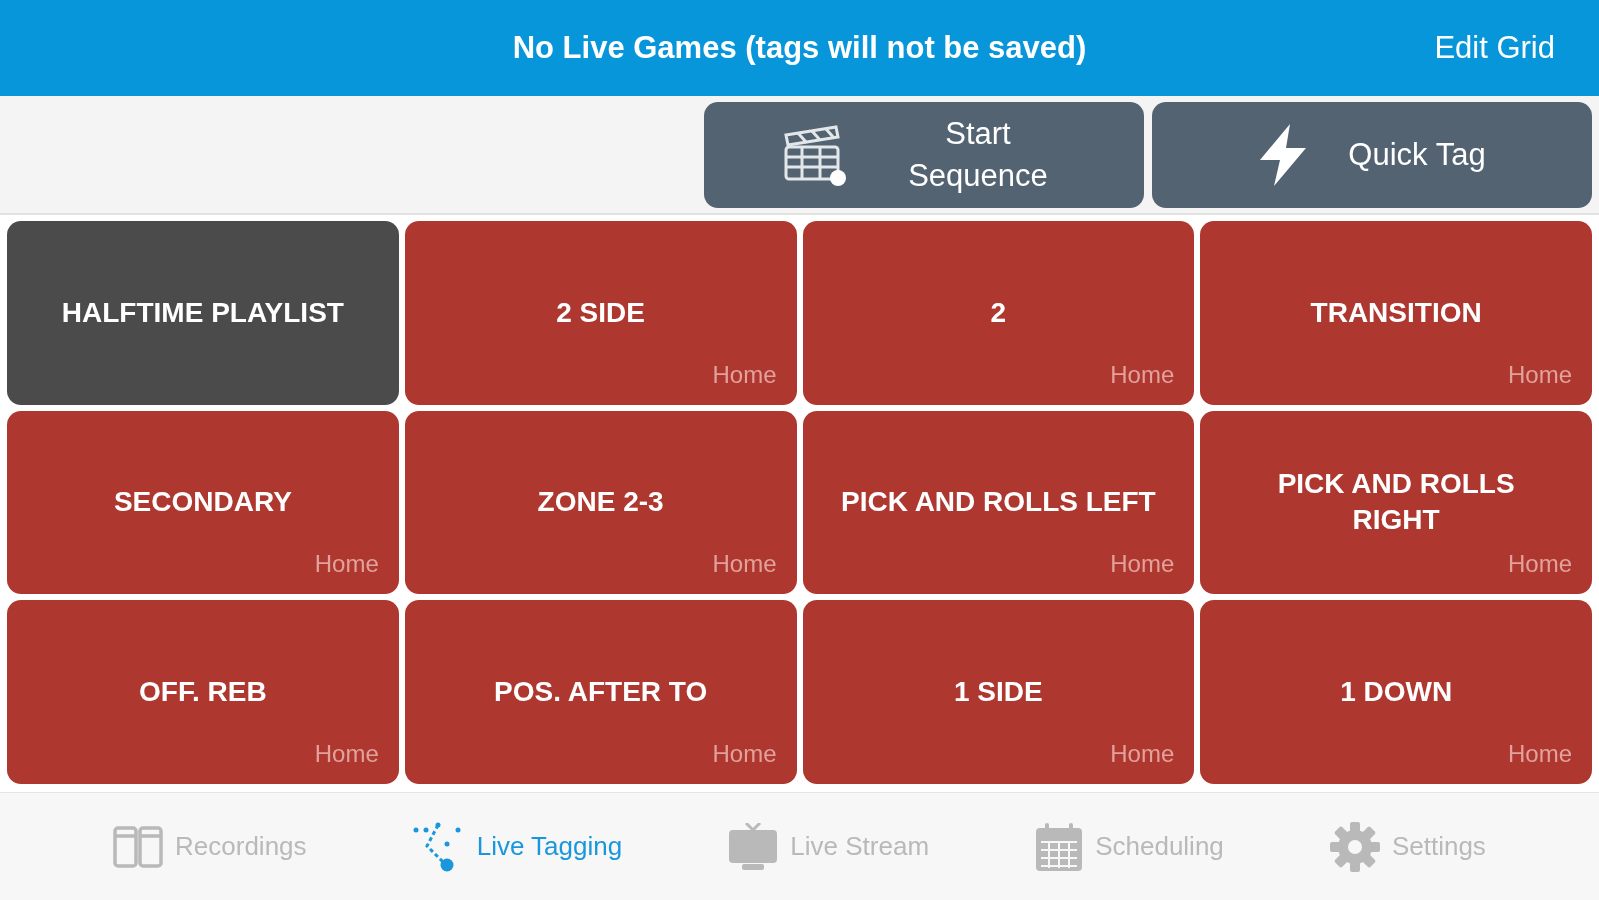  Describe the element at coordinates (138, 846) in the screenshot. I see `split-panels-icon` at that location.